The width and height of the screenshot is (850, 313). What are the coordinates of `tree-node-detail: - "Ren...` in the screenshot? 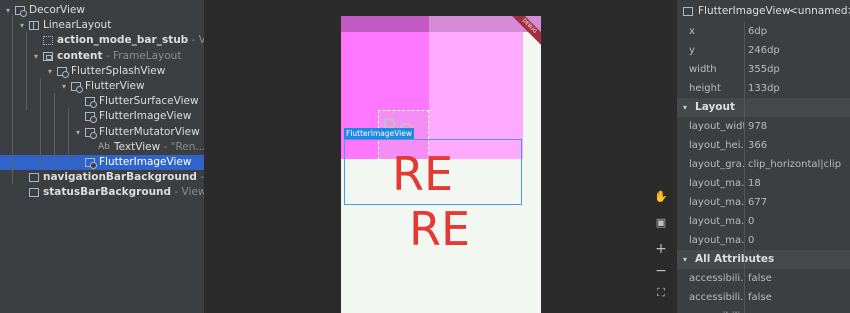 It's located at (182, 146).